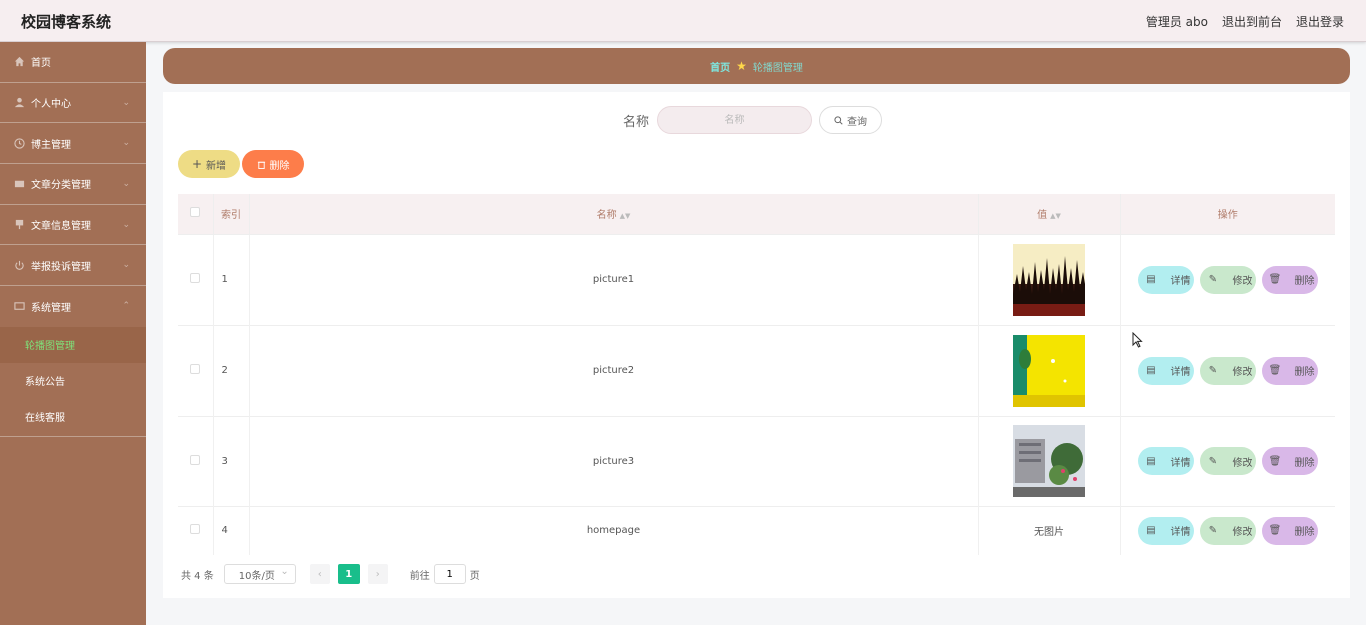  I want to click on page-size-select: 10条/页, so click(259, 574).